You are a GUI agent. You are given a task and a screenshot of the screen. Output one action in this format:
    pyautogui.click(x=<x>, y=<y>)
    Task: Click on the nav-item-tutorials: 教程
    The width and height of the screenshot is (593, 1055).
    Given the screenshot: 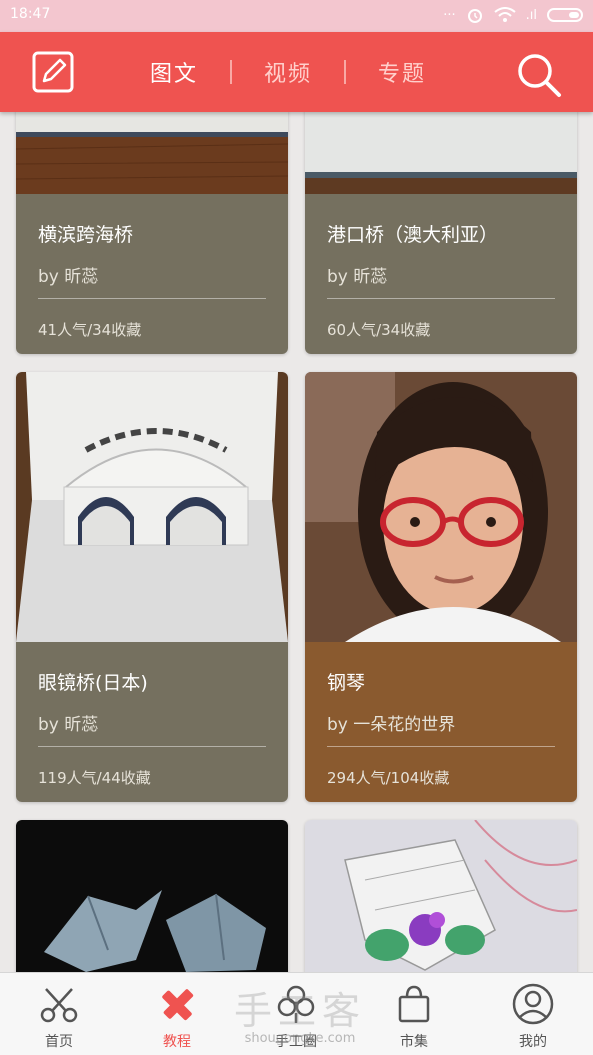 What is the action you would take?
    pyautogui.click(x=177, y=1014)
    